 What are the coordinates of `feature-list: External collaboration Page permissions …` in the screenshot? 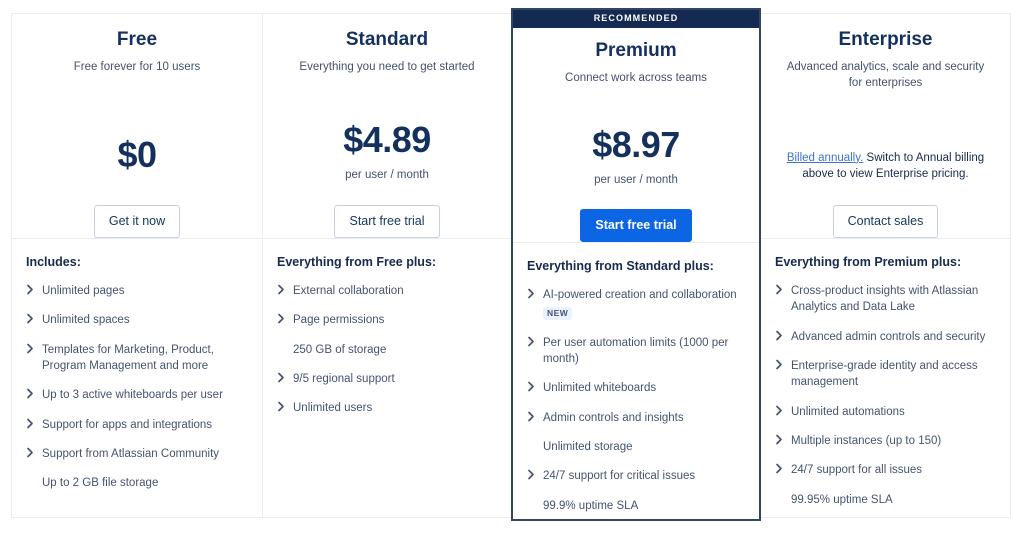 It's located at (387, 350).